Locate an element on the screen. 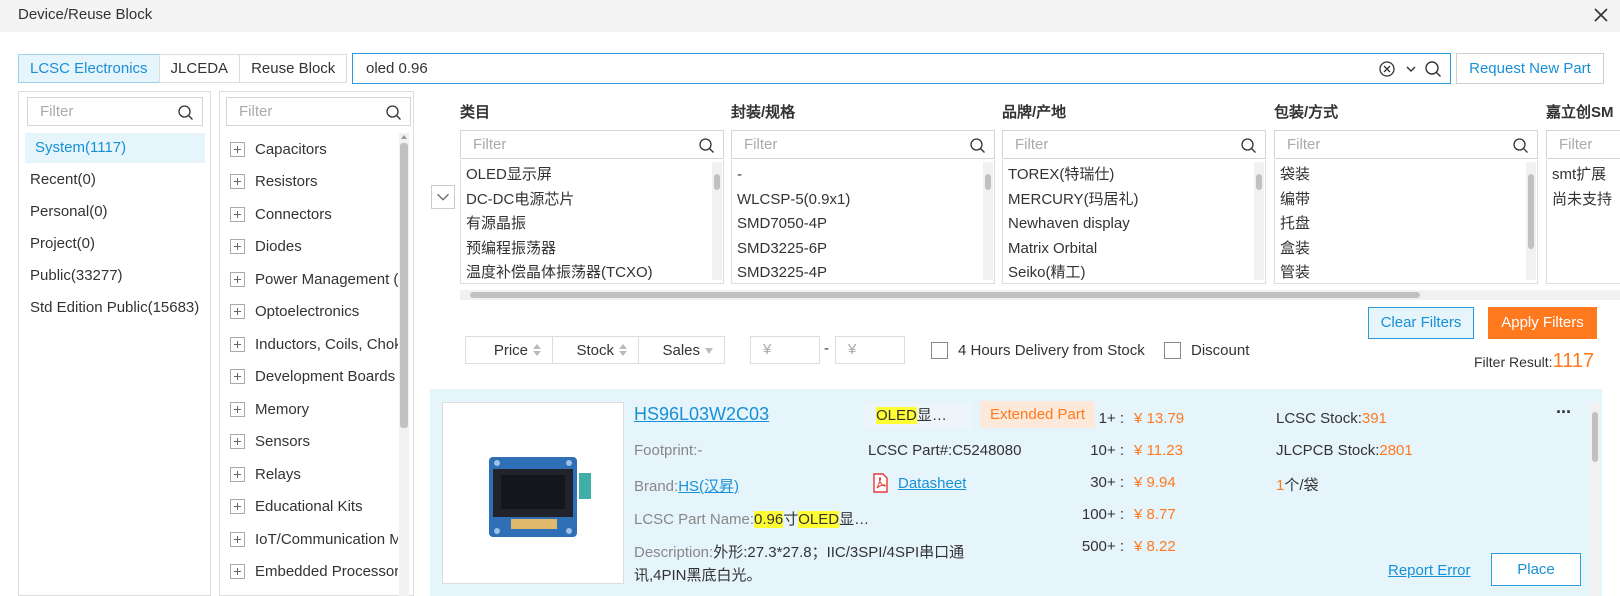 This screenshot has height=596, width=1620. clear-icon is located at coordinates (1387, 69).